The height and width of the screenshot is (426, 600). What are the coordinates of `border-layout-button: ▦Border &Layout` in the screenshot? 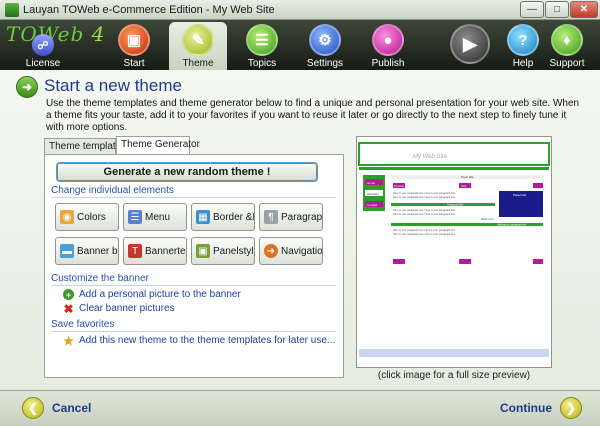 It's located at (223, 217).